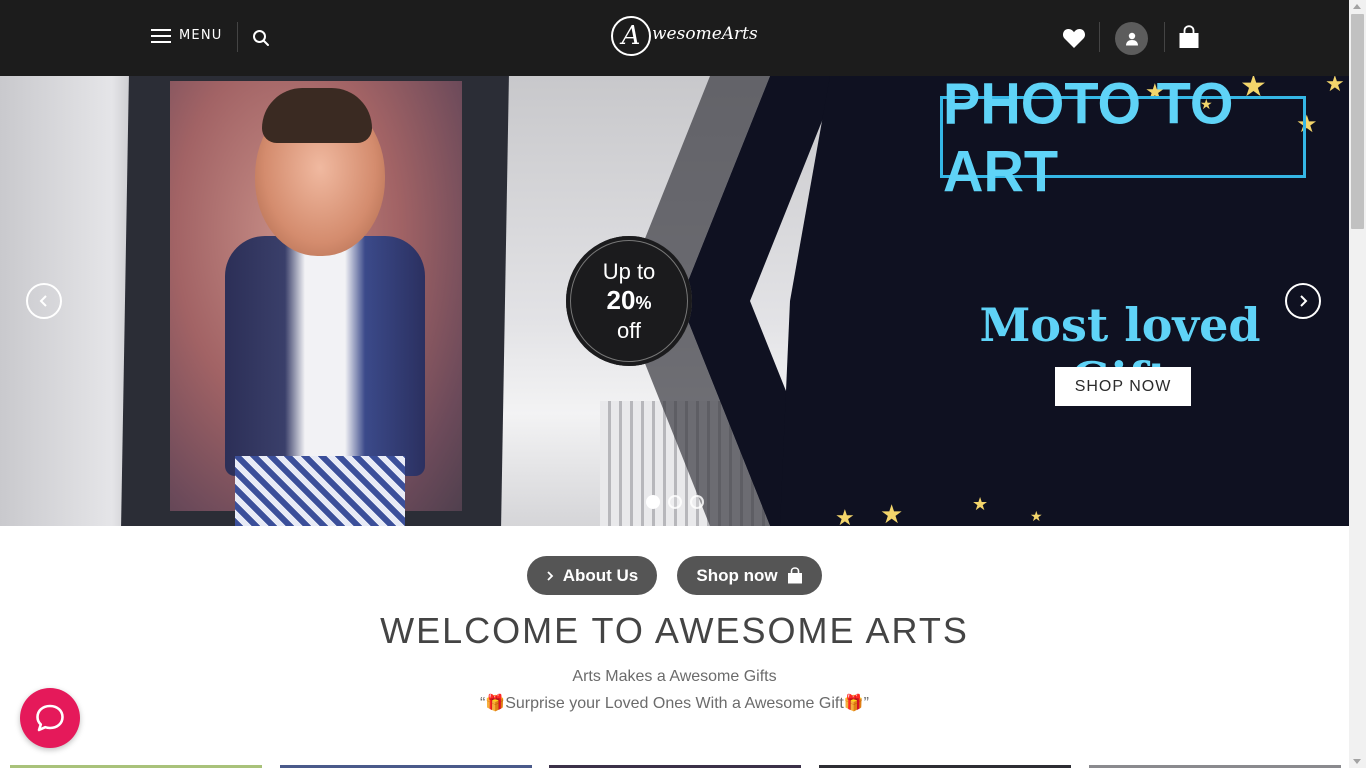 This screenshot has height=768, width=1366. I want to click on chat-button, so click(50, 718).